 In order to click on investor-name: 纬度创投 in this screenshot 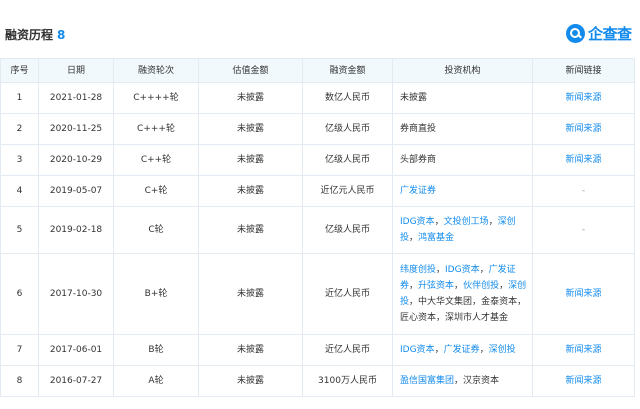, I will do `click(418, 270)`.